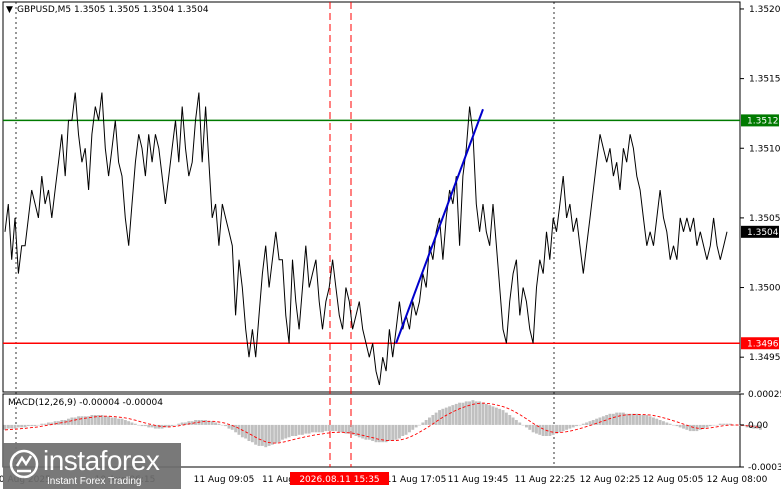 The height and width of the screenshot is (489, 781). I want to click on time-tick-label: 12 Aug 05:05, so click(673, 480).